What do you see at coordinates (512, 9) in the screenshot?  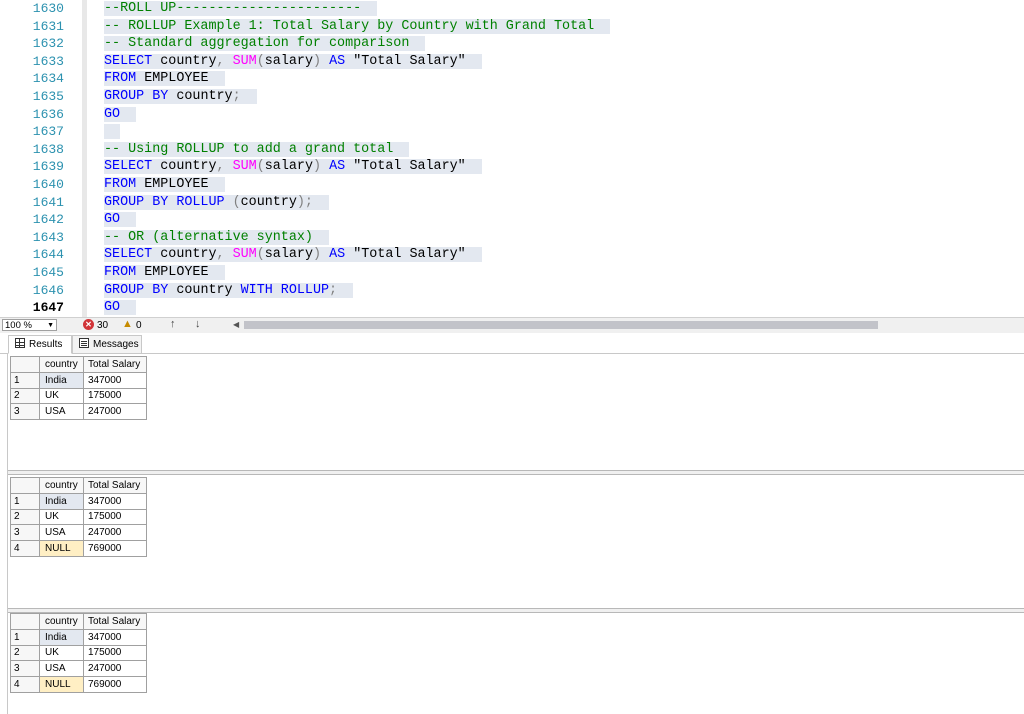 I see `code-line: 1630 --ROLL UP-----------------------` at bounding box center [512, 9].